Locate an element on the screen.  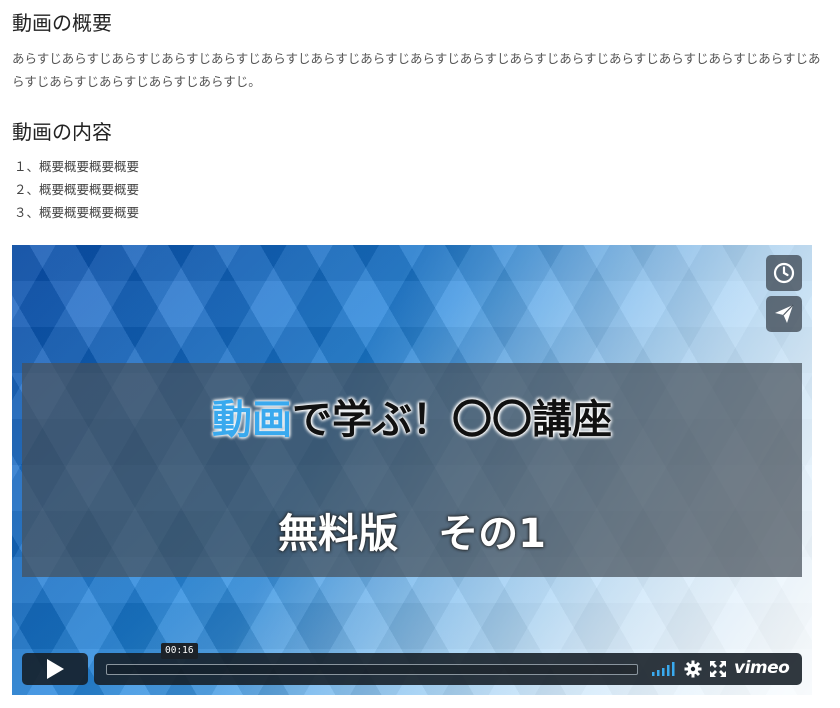
content-list: １、概要概要概要概要 ２、概要概要概要概要 ３、概要概要概要概要 is located at coordinates (76, 189).